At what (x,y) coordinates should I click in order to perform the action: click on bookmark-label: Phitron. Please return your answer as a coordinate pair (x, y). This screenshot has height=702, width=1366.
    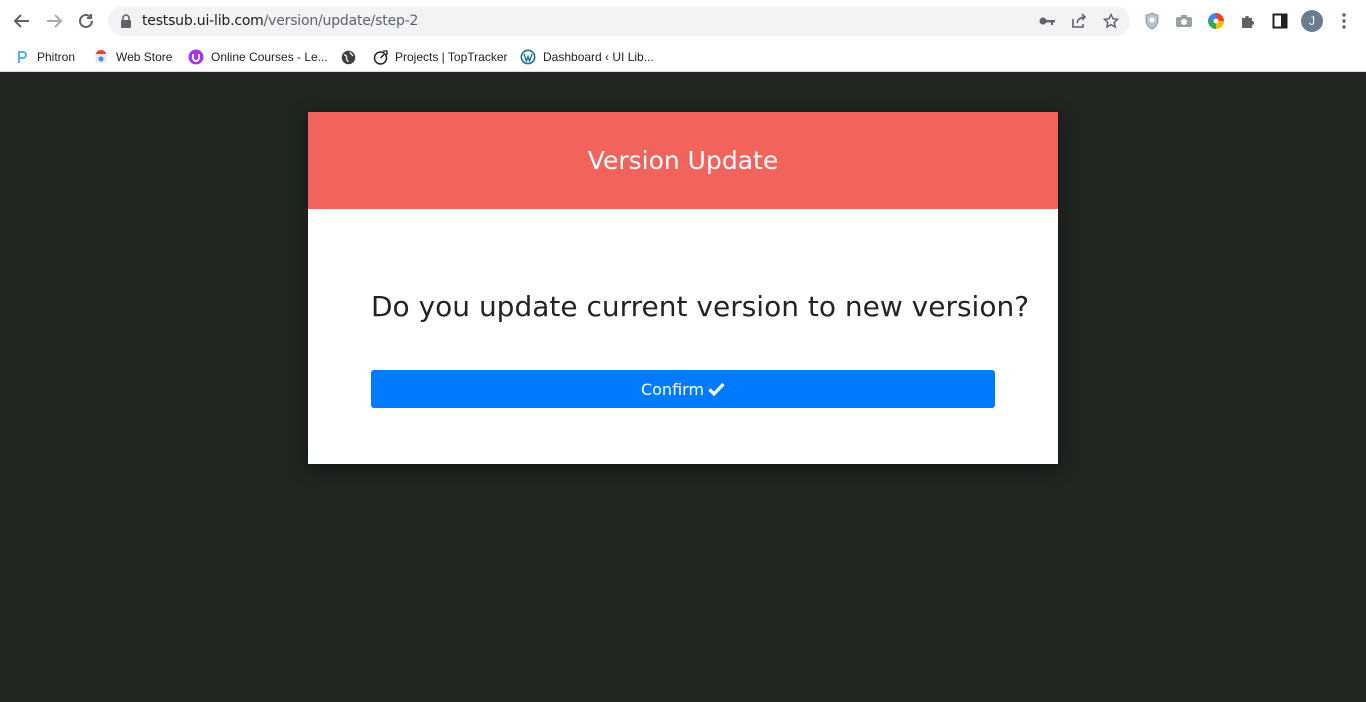
    Looking at the image, I should click on (56, 57).